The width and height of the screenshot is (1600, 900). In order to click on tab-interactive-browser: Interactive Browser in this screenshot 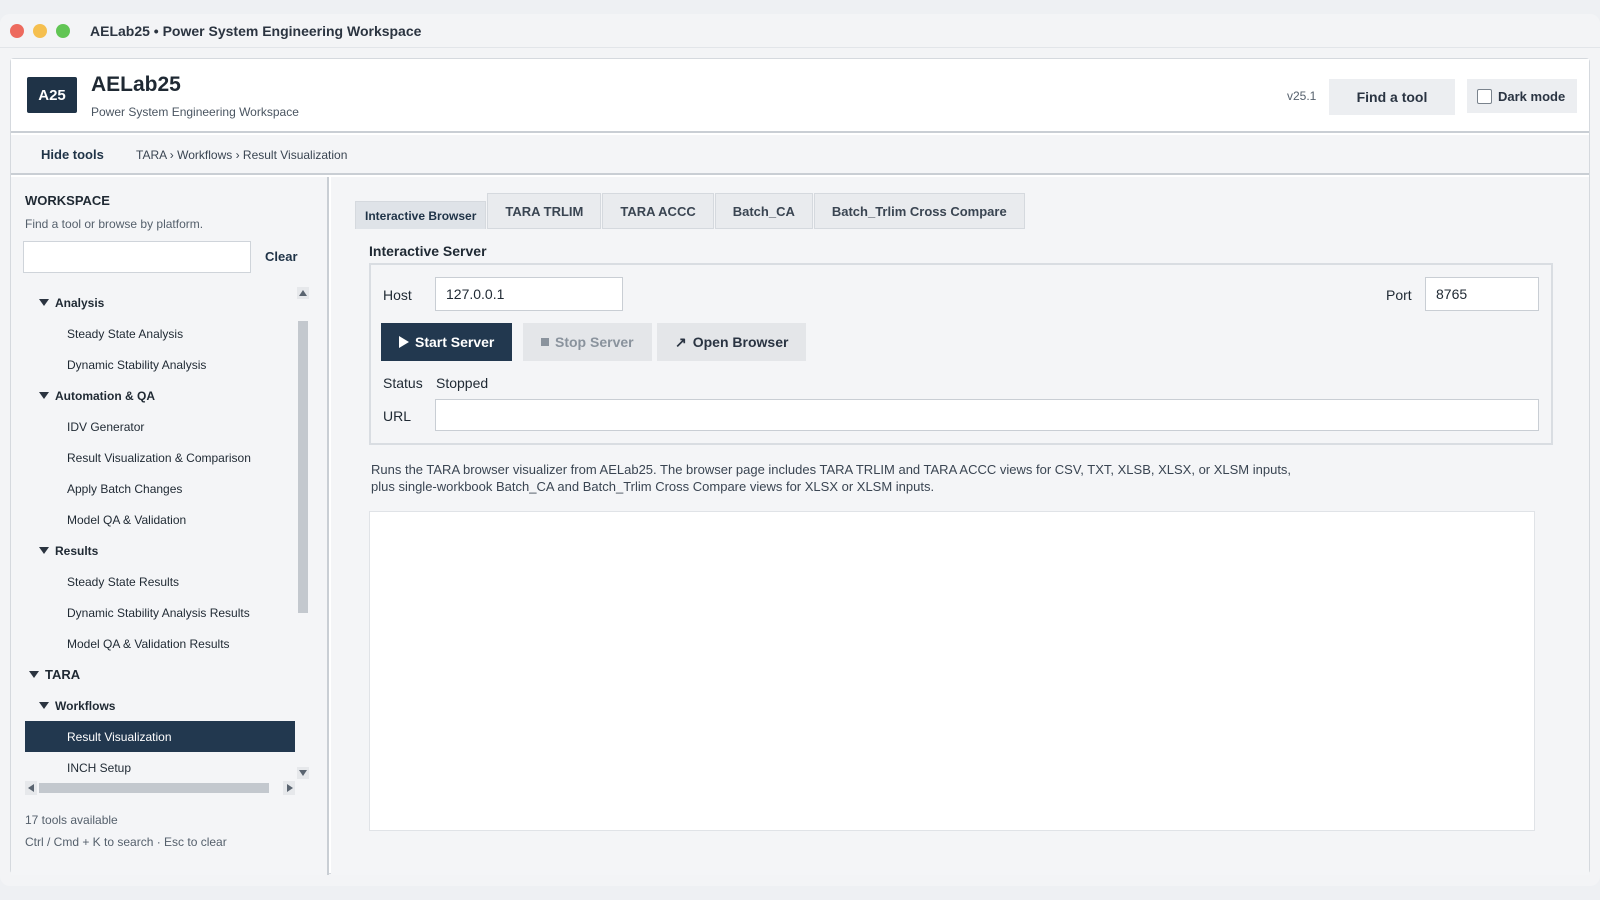, I will do `click(421, 215)`.